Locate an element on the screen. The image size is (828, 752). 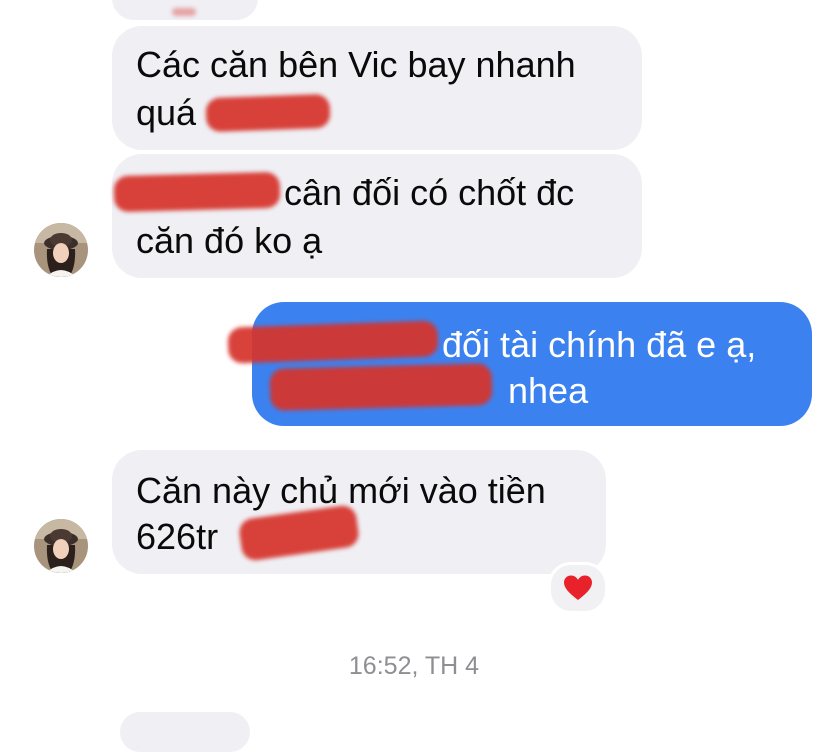
message-bubble-partial-top is located at coordinates (185, 10).